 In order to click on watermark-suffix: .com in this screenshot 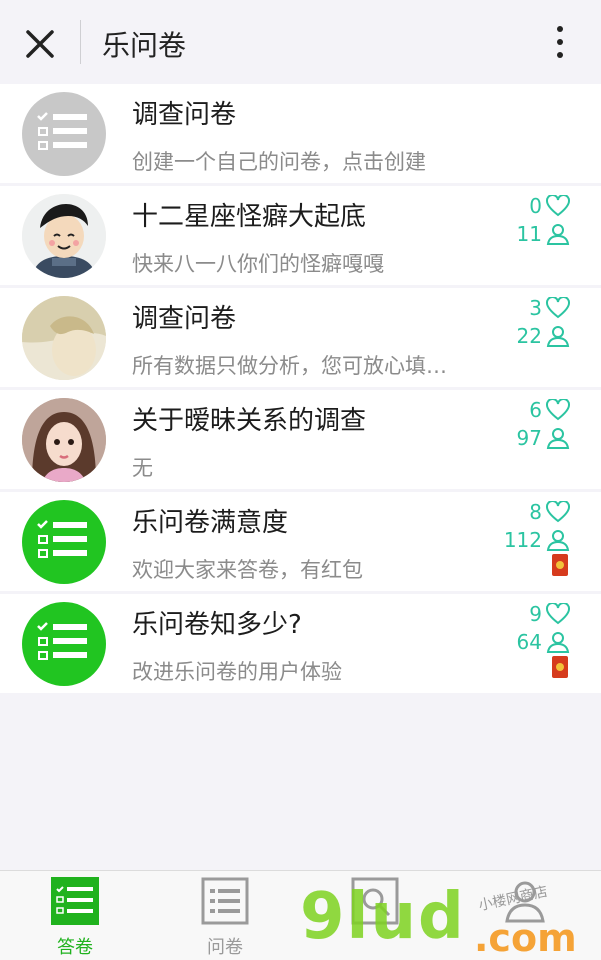, I will do `click(525, 938)`.